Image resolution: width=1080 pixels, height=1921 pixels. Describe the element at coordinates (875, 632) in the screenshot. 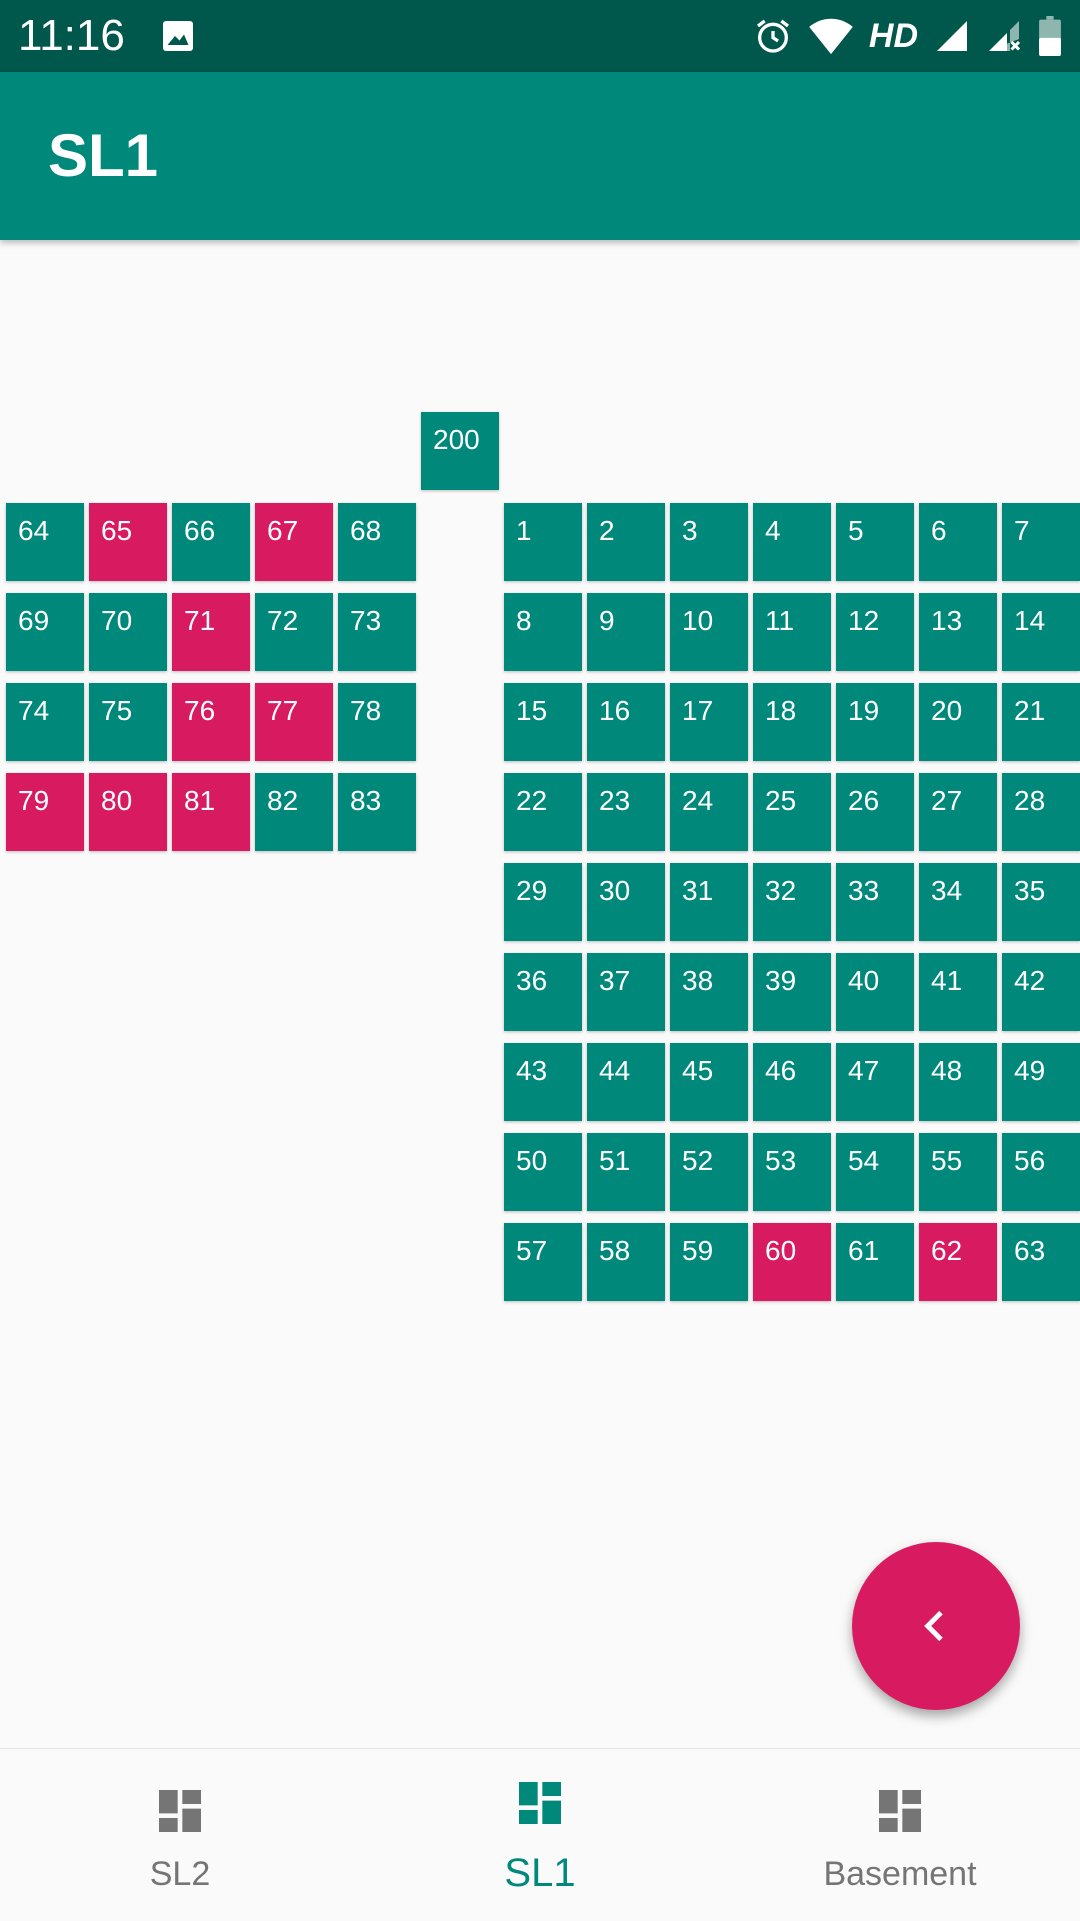

I see `parking-slot-12: 12` at that location.